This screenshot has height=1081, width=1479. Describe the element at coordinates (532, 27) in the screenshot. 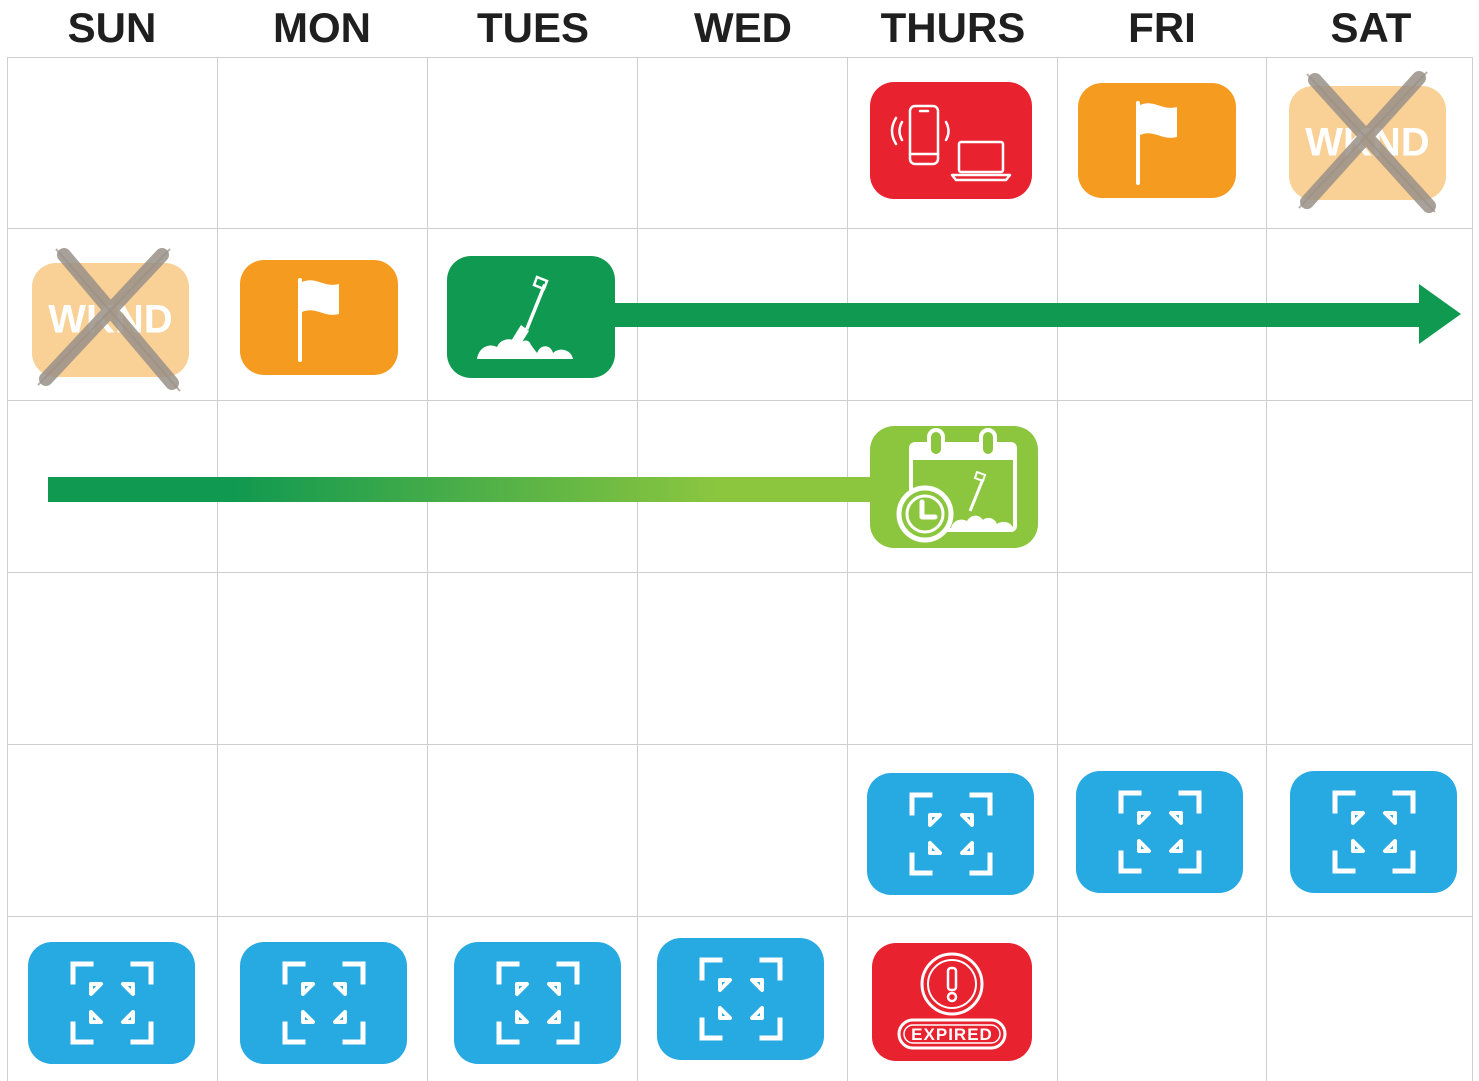

I see `day-header-tues: TUES` at that location.